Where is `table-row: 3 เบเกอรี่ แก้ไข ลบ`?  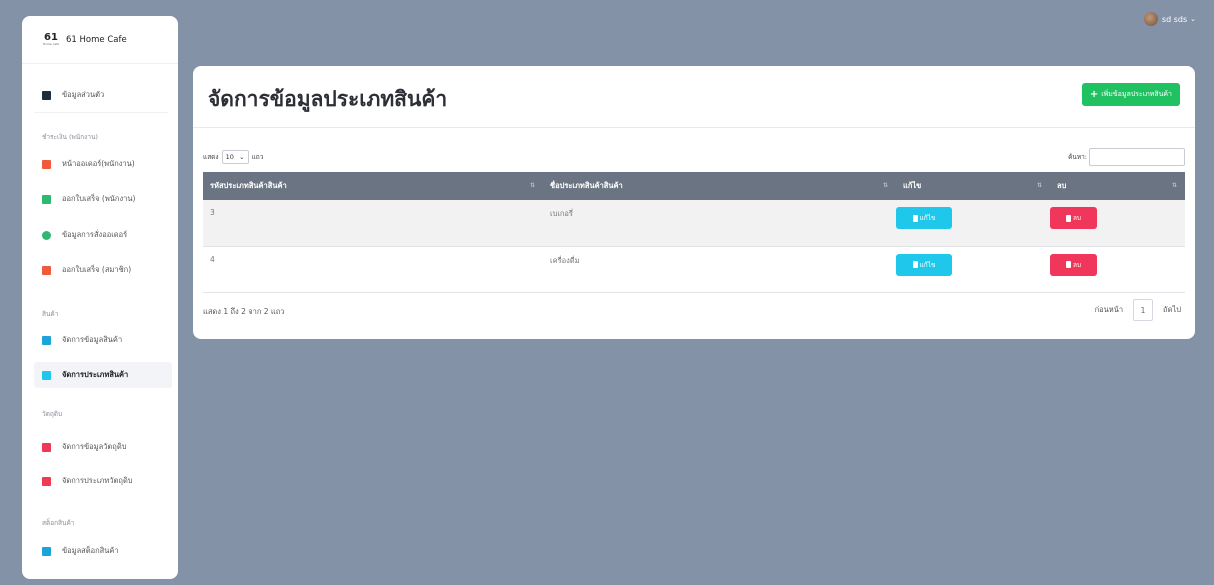
table-row: 3 เบเกอรี่ แก้ไข ลบ is located at coordinates (694, 223).